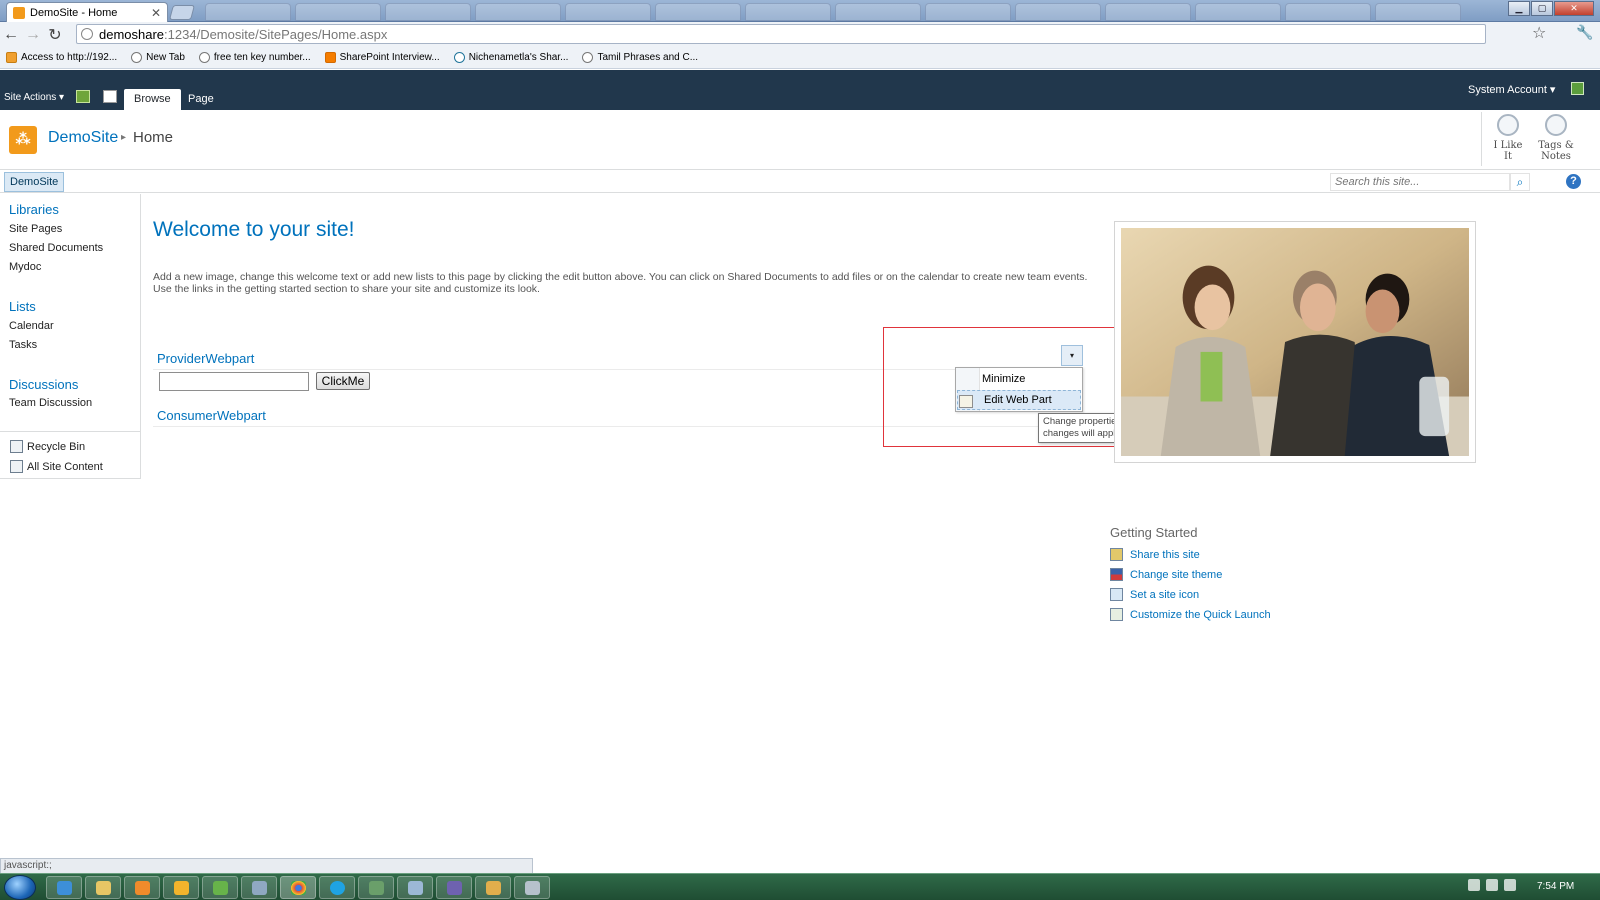  What do you see at coordinates (33, 35) in the screenshot?
I see `forward-icon: →` at bounding box center [33, 35].